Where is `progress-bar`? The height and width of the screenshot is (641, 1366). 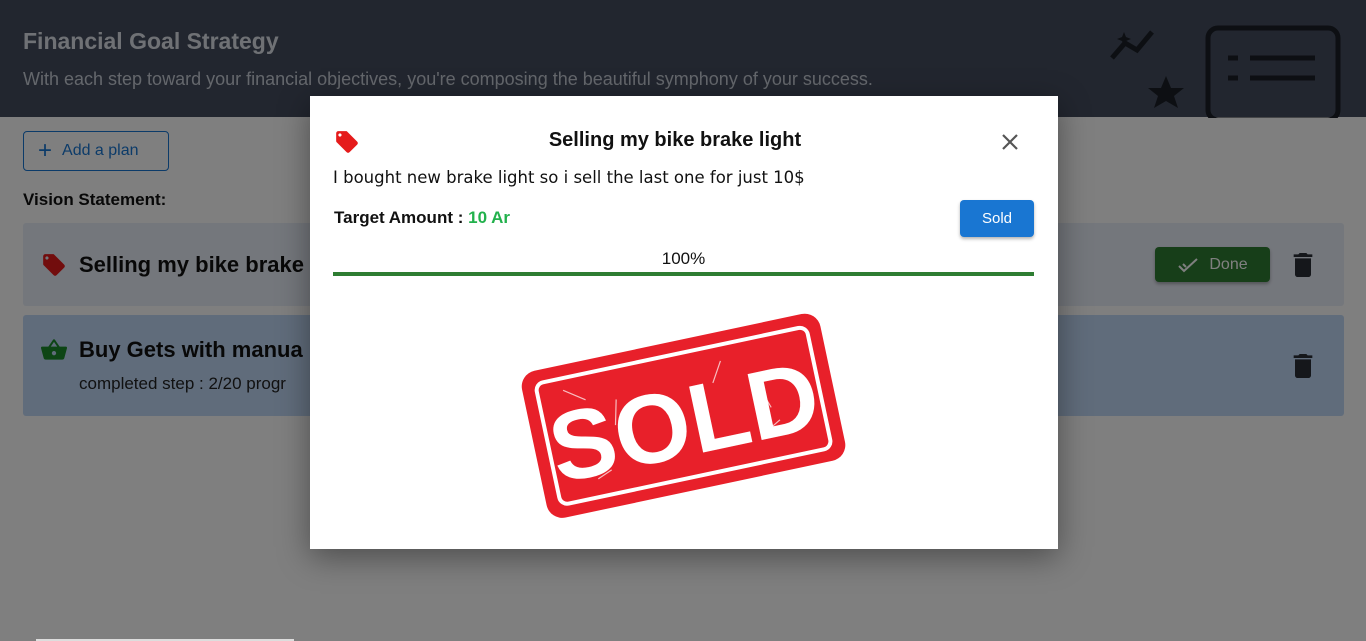 progress-bar is located at coordinates (683, 274).